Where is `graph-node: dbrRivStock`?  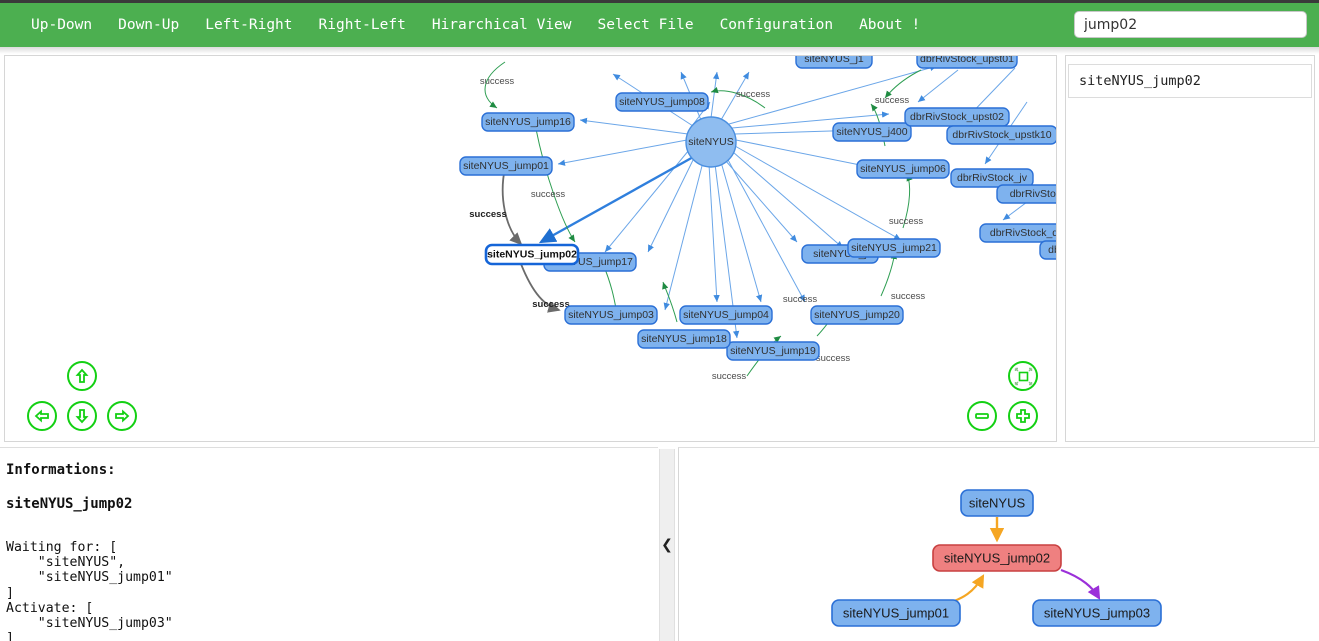
graph-node: dbrRivStock is located at coordinates (1026, 194).